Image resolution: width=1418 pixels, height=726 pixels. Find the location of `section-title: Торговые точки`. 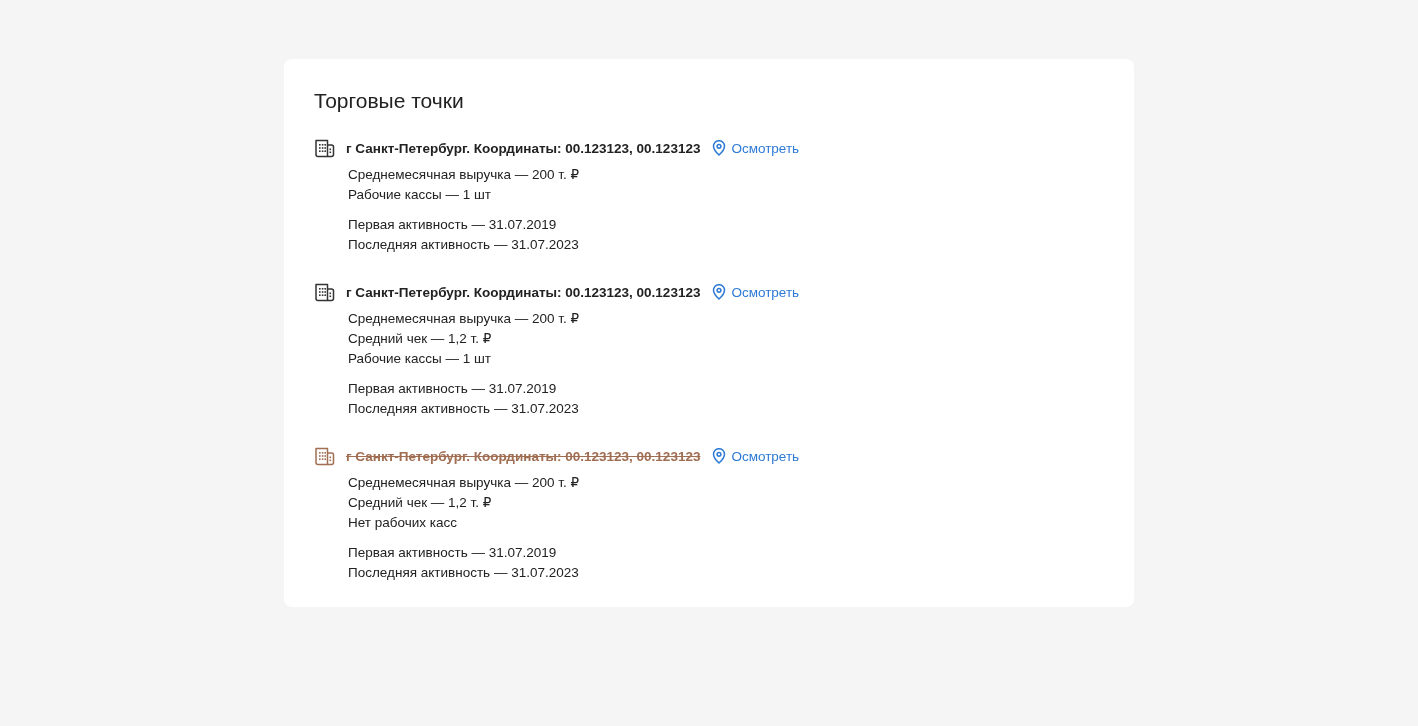

section-title: Торговые точки is located at coordinates (389, 101).